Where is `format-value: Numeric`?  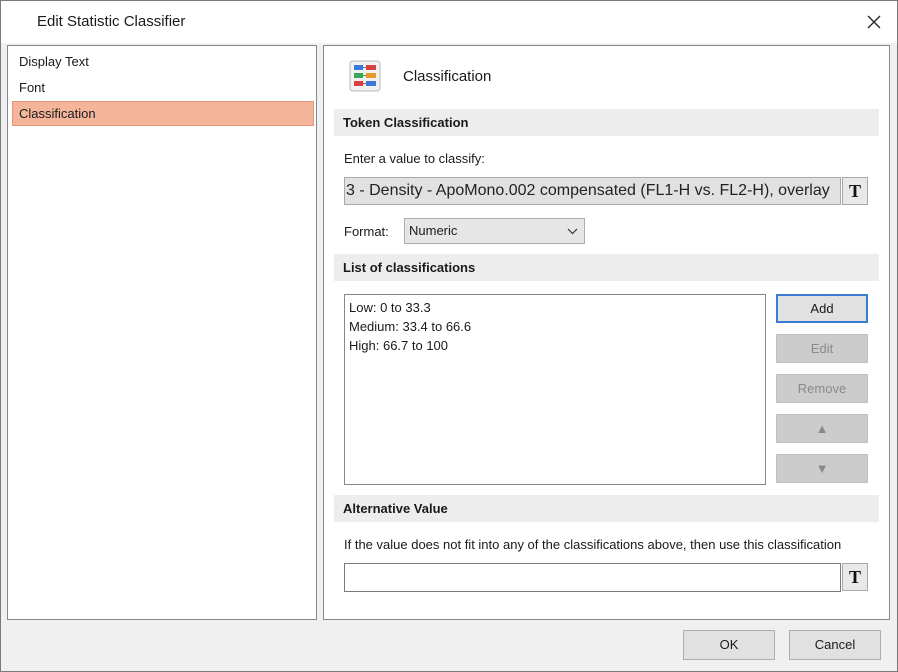 format-value: Numeric is located at coordinates (433, 230).